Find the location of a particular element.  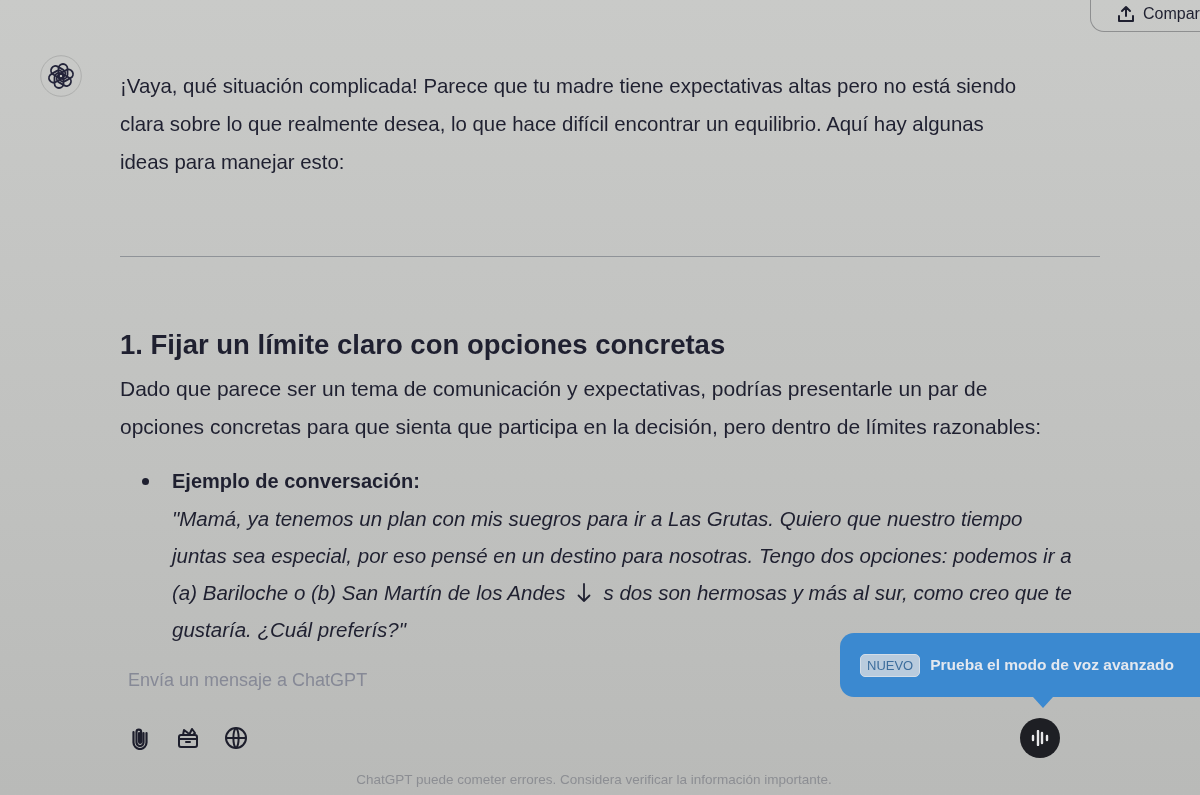

sound-wave-icon is located at coordinates (1040, 738).